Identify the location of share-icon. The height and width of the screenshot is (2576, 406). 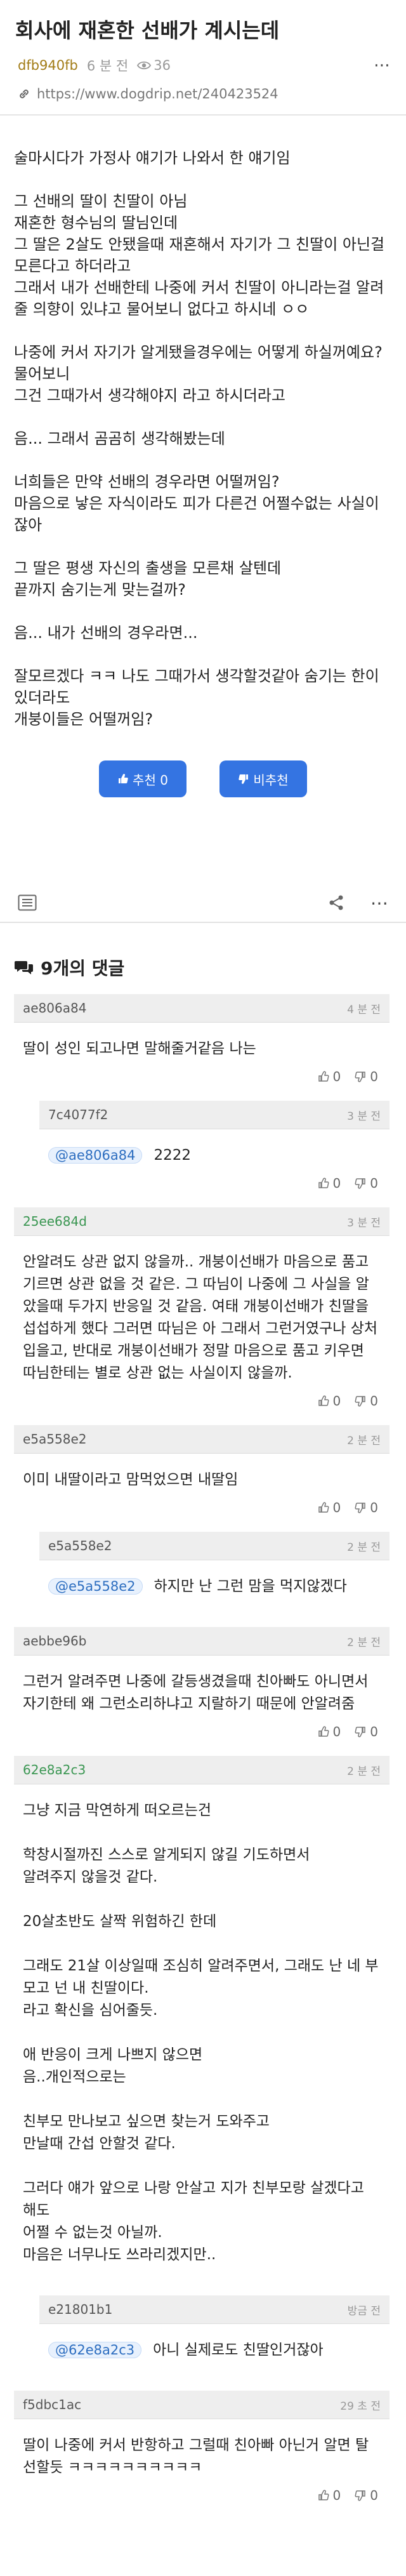
(336, 903).